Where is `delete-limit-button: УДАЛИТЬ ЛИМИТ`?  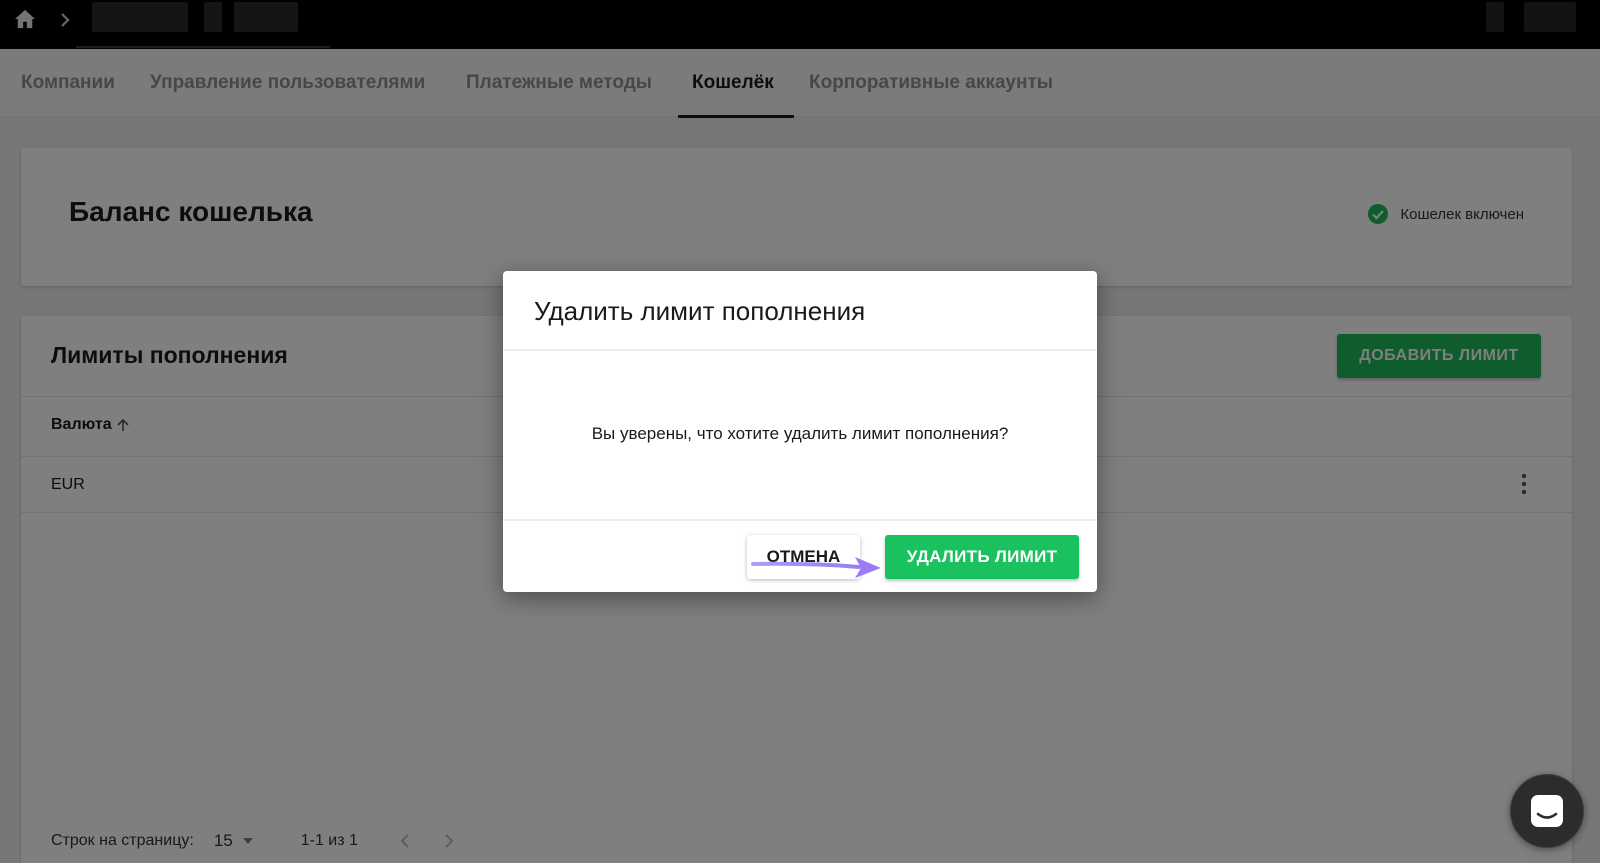
delete-limit-button: УДАЛИТЬ ЛИМИТ is located at coordinates (982, 557).